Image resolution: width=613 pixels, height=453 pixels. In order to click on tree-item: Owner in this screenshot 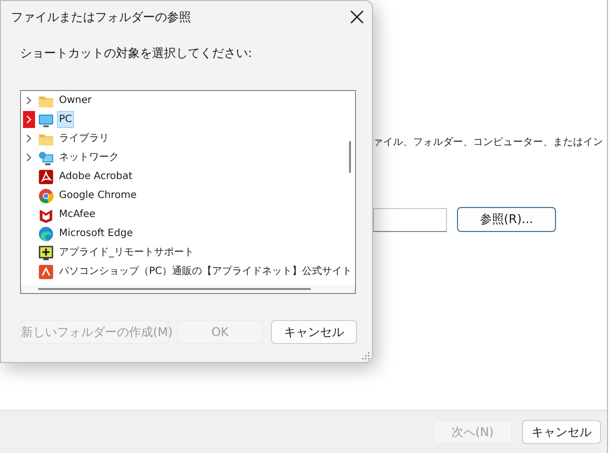, I will do `click(75, 100)`.